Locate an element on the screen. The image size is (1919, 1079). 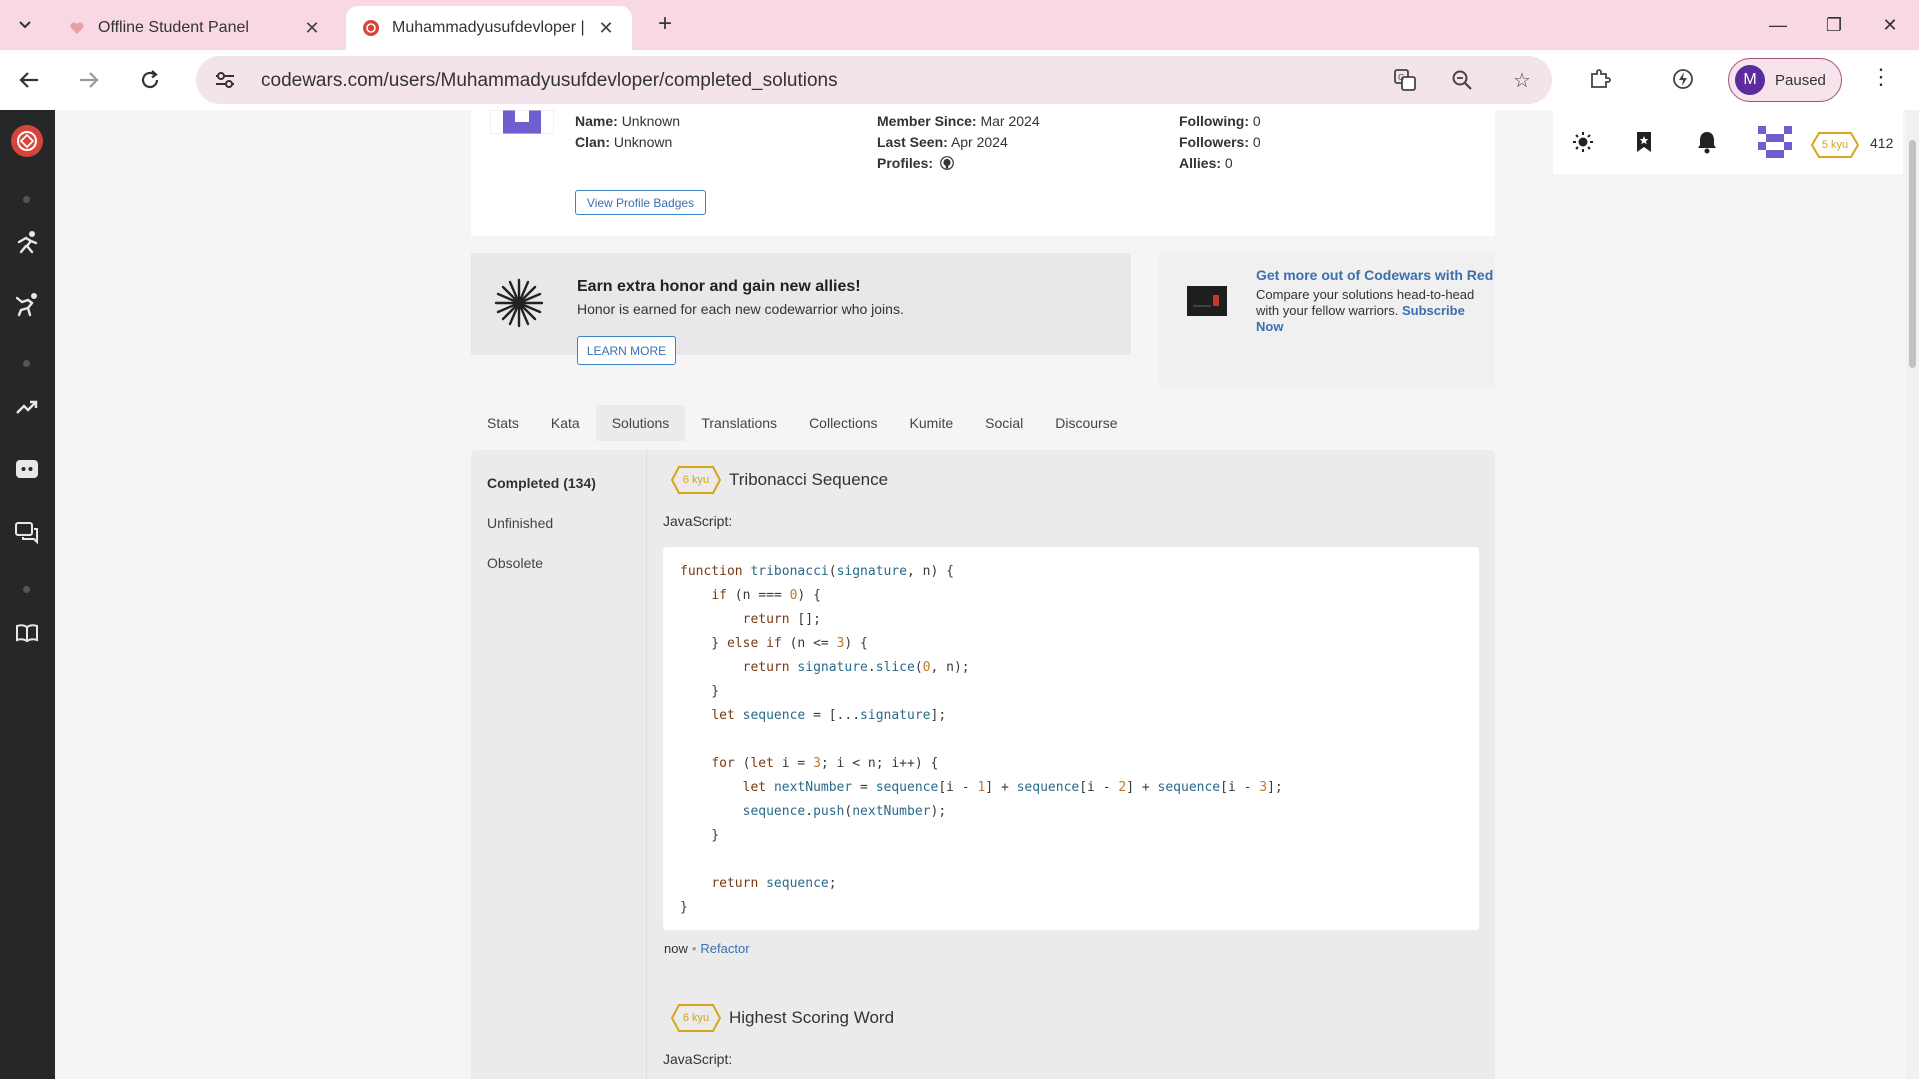
arrow-left-icon is located at coordinates (28, 80).